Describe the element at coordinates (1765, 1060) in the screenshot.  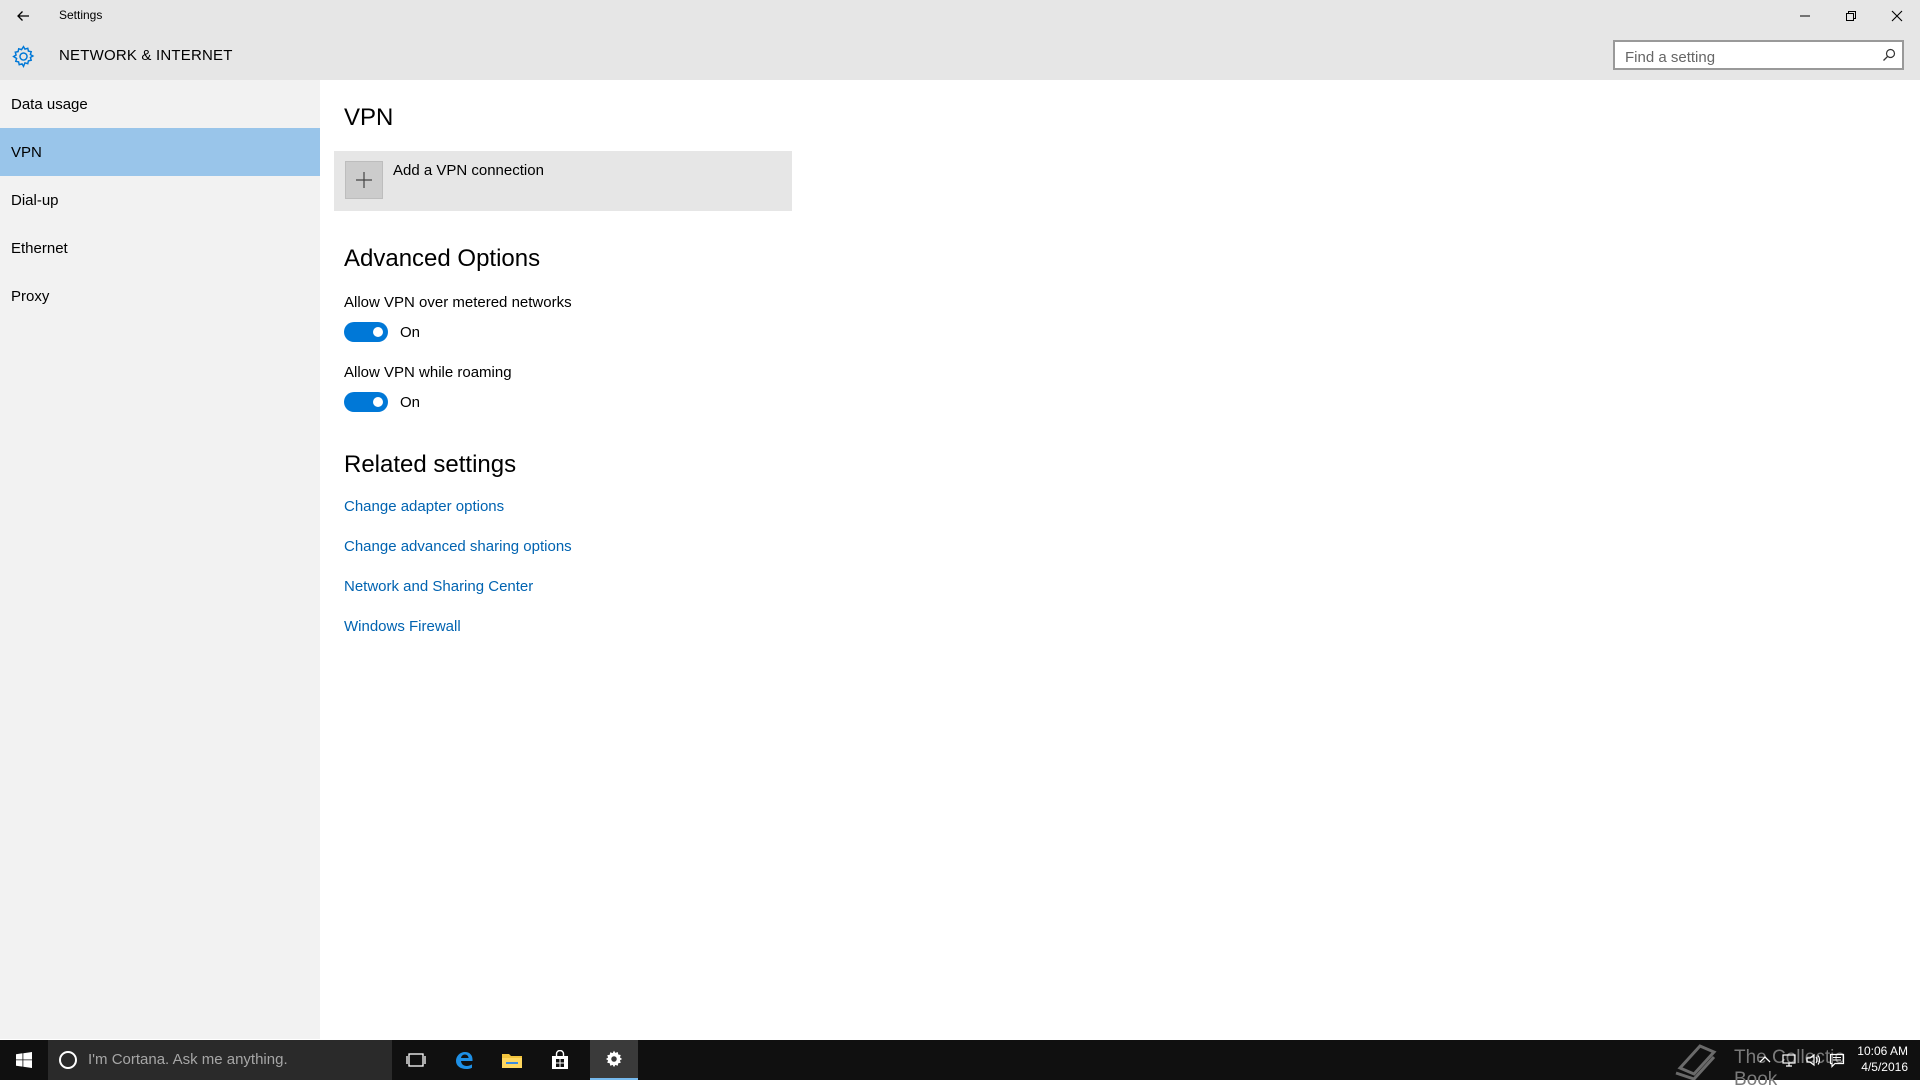
I see `chevron-up-icon` at that location.